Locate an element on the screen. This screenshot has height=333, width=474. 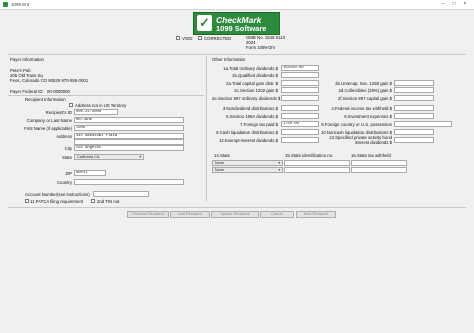
first-name-input: John is located at coordinates (129, 128).